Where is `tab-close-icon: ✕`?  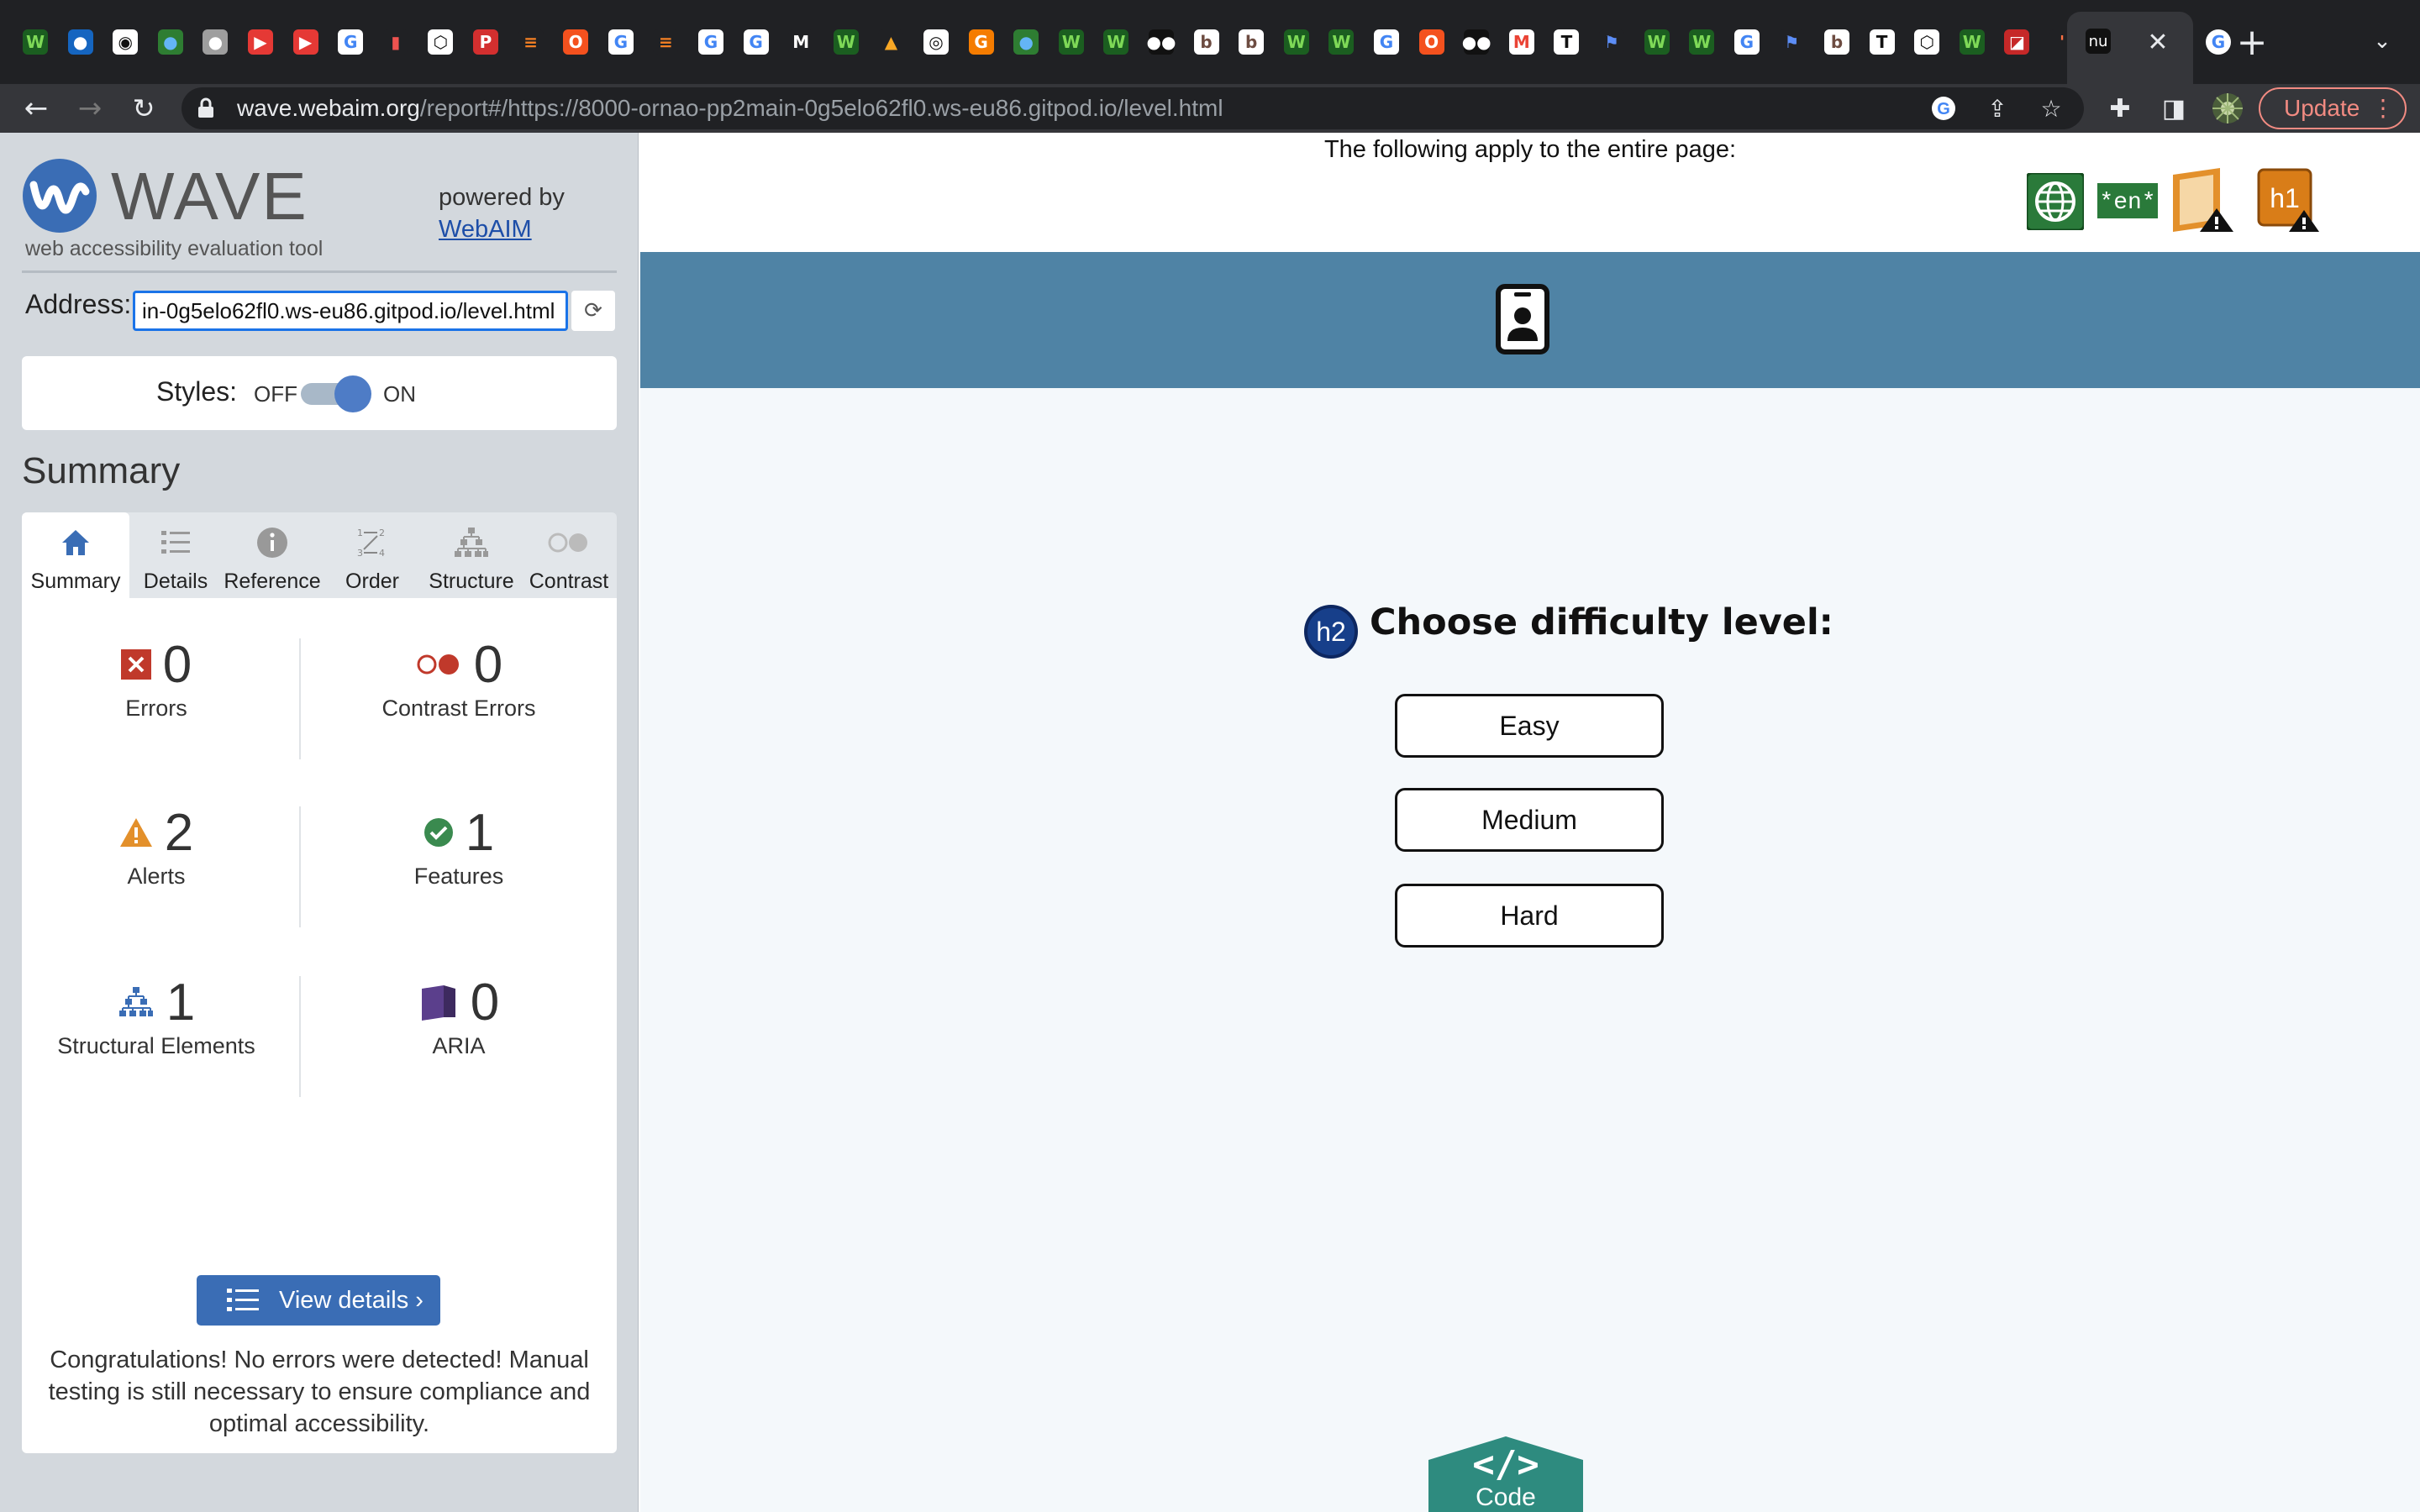
tab-close-icon: ✕ is located at coordinates (2157, 42).